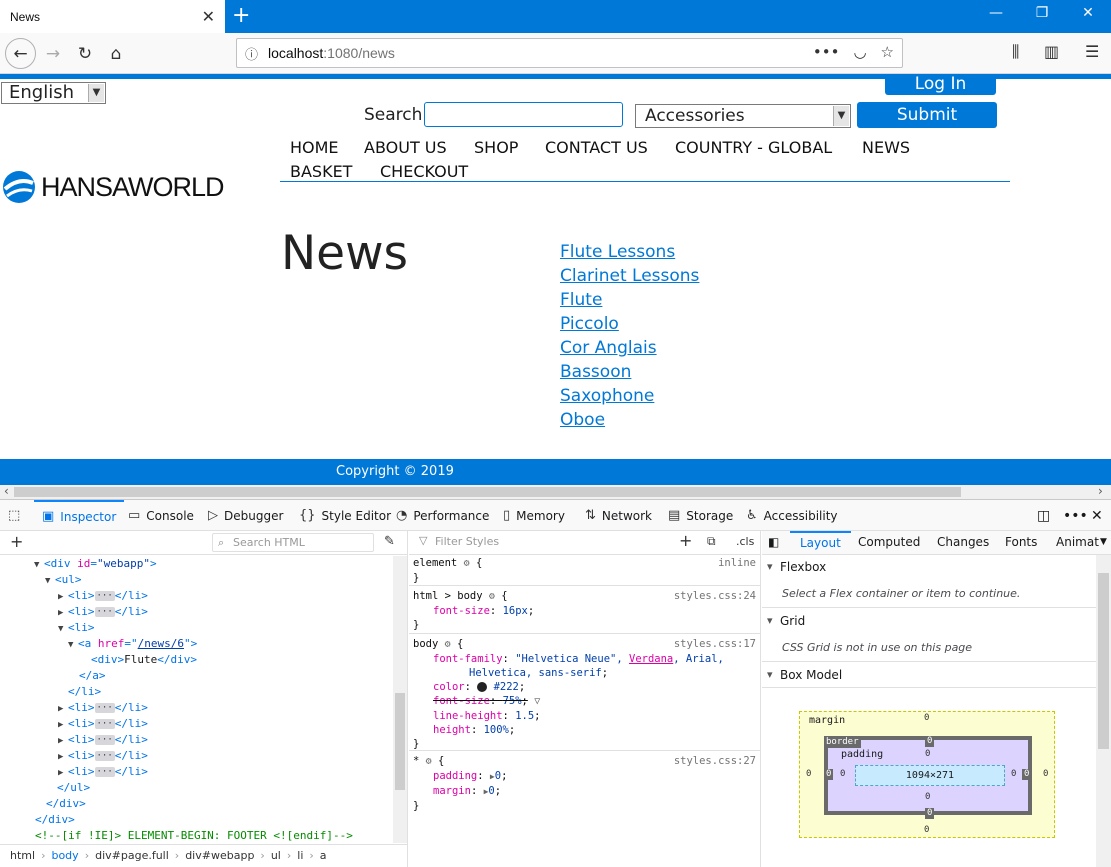 This screenshot has height=867, width=1111. Describe the element at coordinates (1088, 13) in the screenshot. I see `window-close-icon: ✕` at that location.